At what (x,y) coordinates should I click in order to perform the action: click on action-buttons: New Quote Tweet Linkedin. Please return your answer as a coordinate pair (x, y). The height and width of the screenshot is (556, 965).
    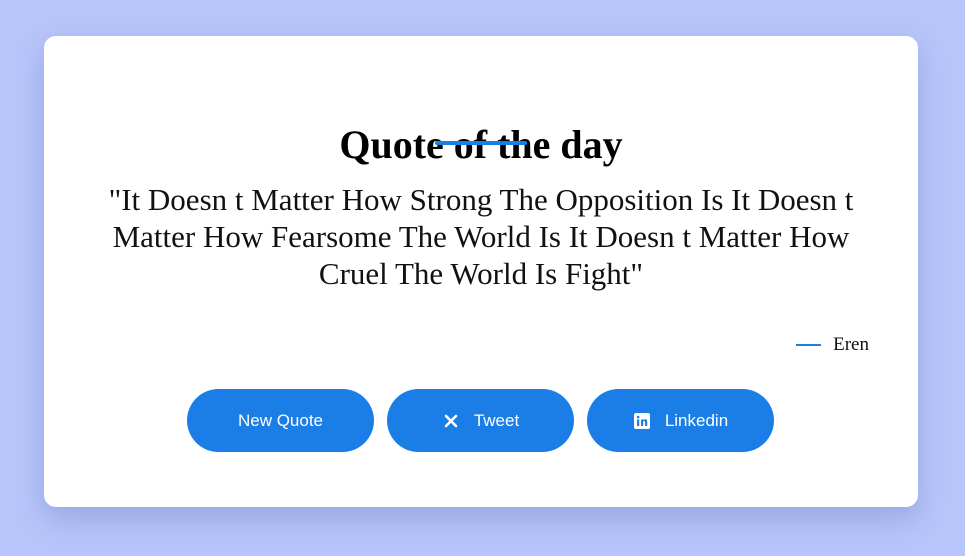
    Looking at the image, I should click on (480, 420).